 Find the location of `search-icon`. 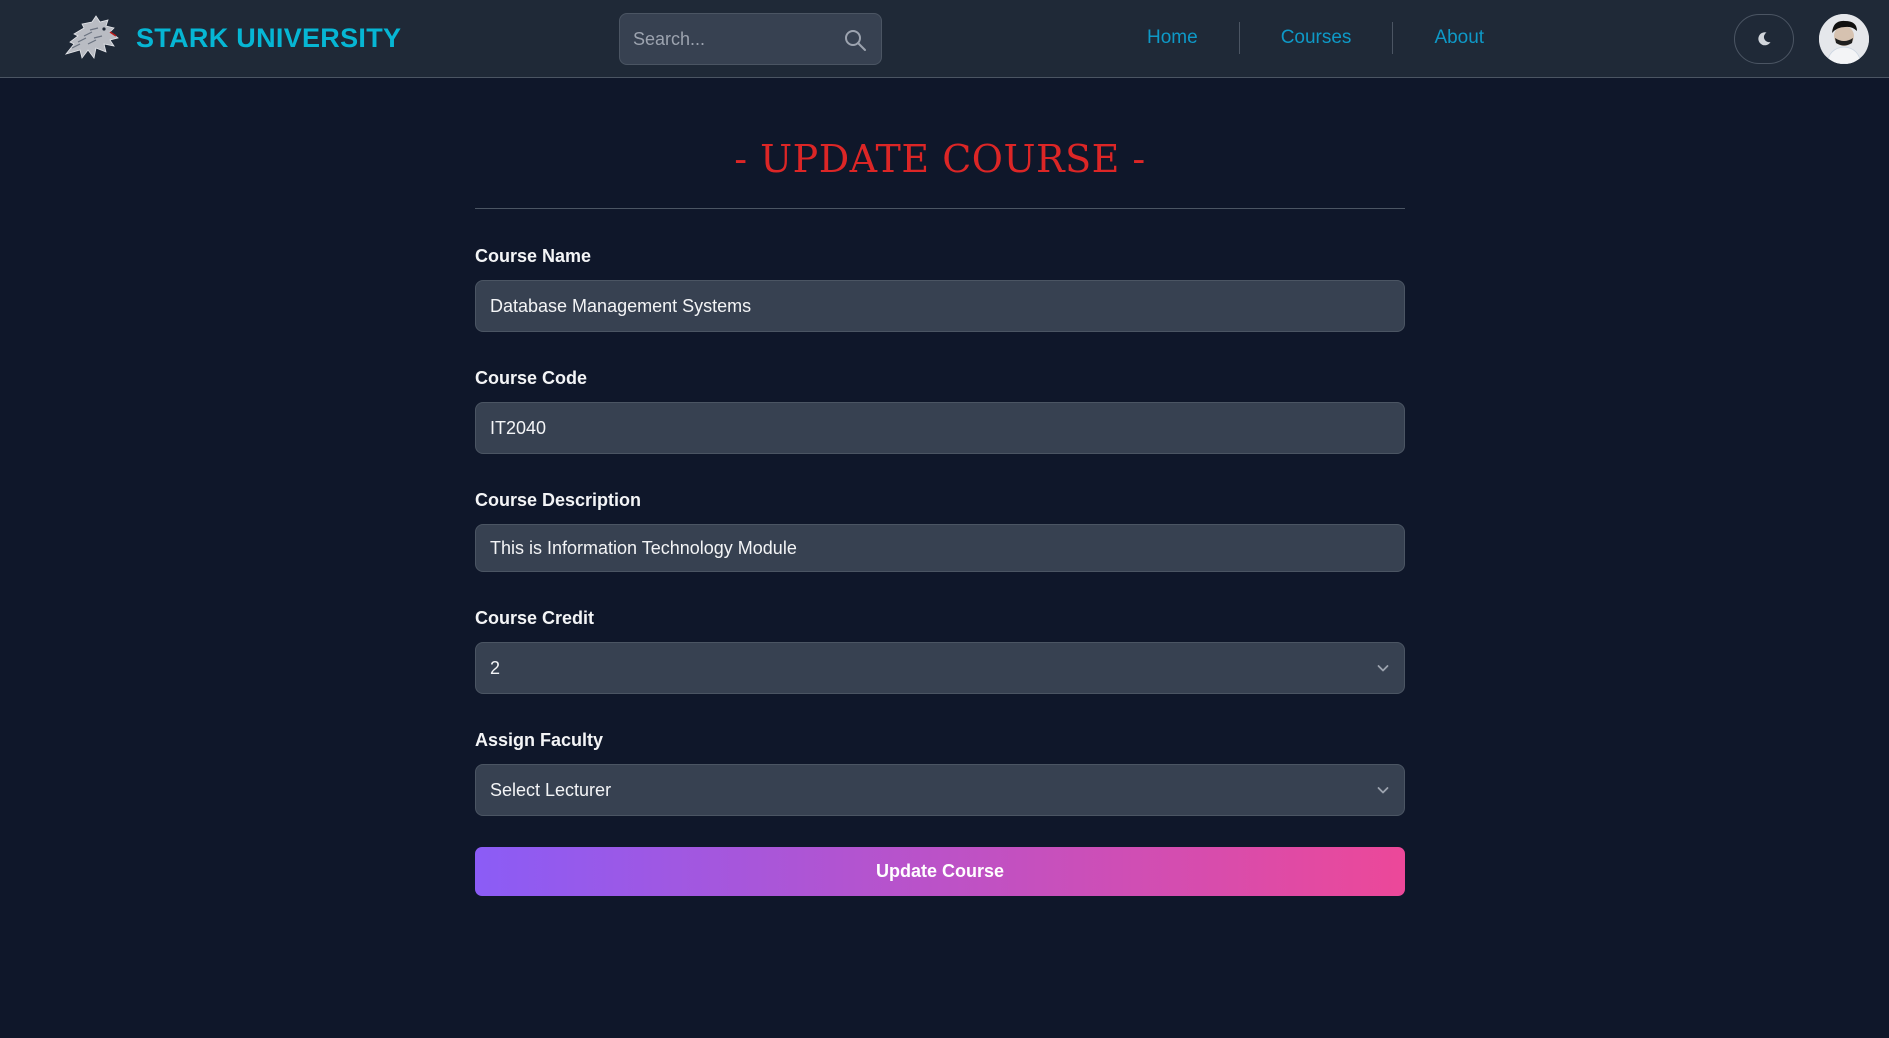

search-icon is located at coordinates (855, 40).